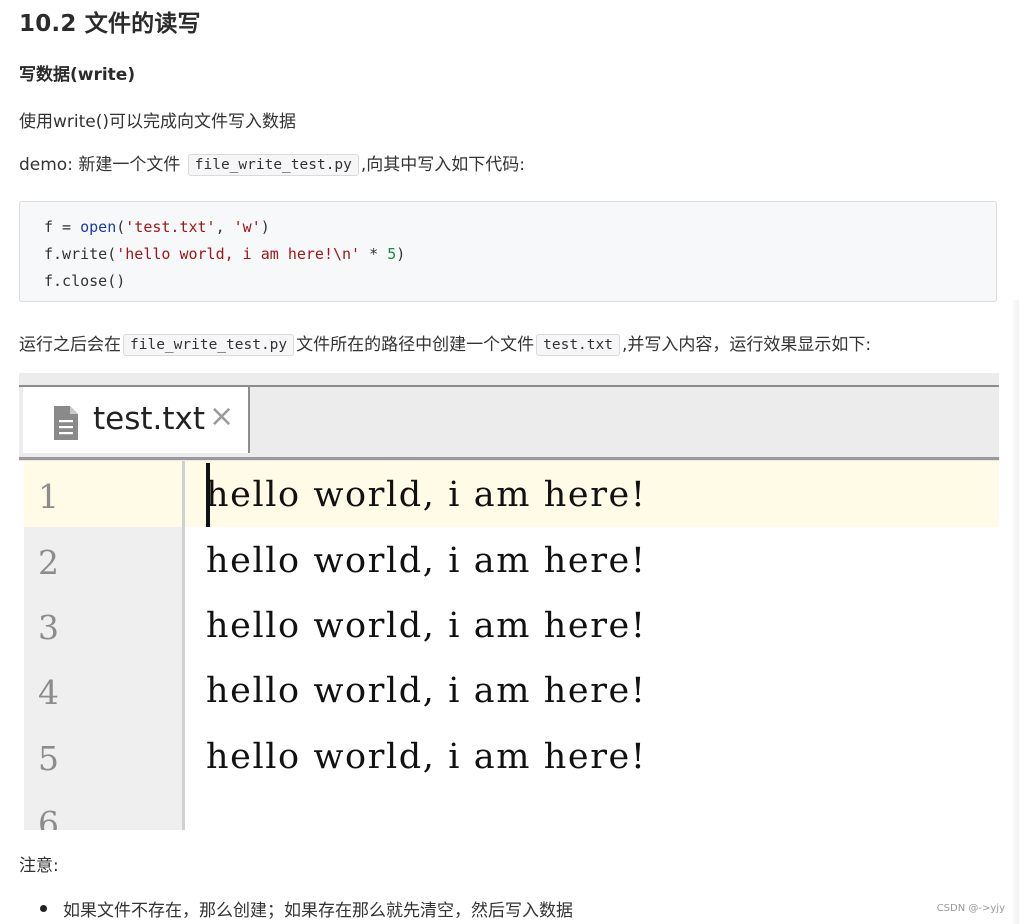 The height and width of the screenshot is (924, 1019). Describe the element at coordinates (746, 345) in the screenshot. I see `result-suffix: ,并写入内容，运行效果显示如下:` at that location.